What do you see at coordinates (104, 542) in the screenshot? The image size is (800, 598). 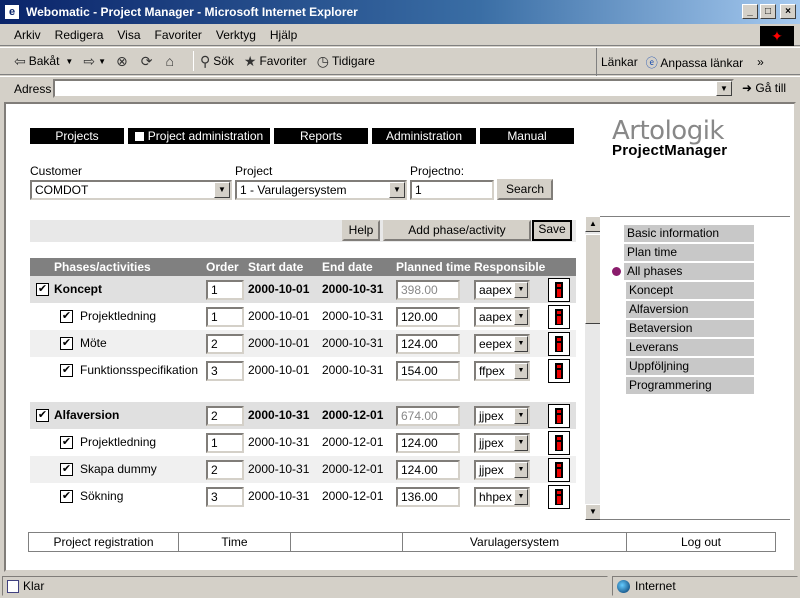 I see `footer-project-registration: Project registration` at bounding box center [104, 542].